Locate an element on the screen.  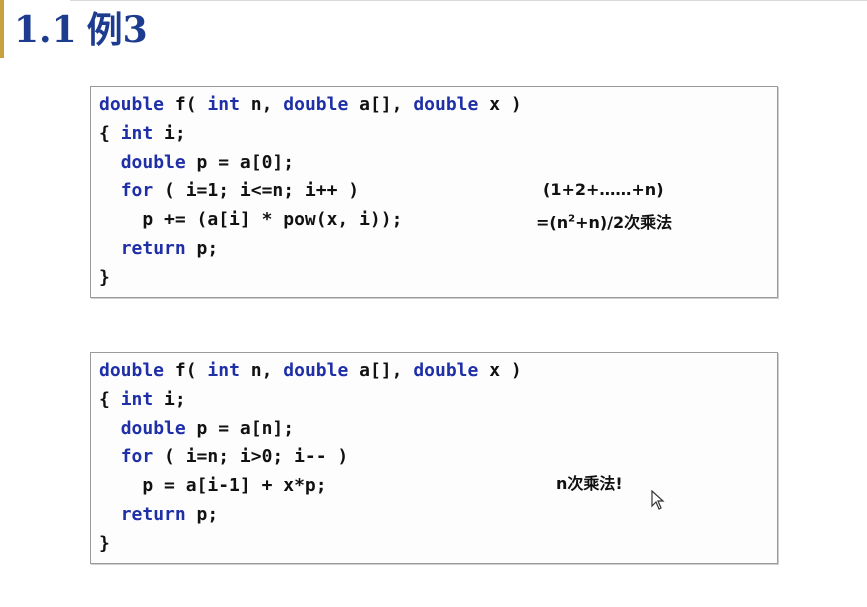
slide-title-text: 例3 is located at coordinates (117, 30).